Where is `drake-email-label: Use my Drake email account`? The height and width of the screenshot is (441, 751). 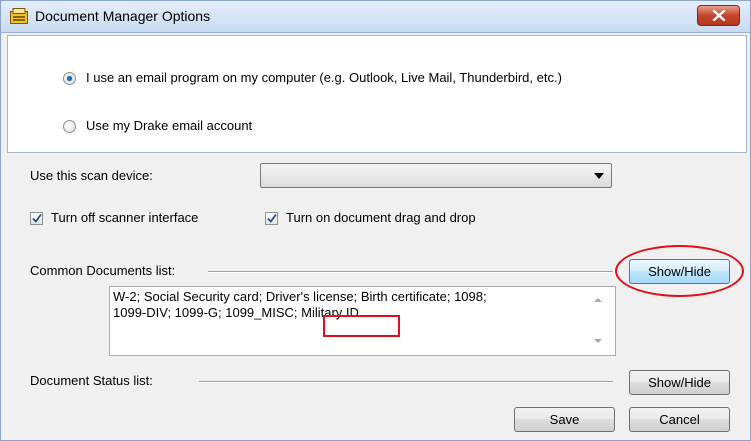
drake-email-label: Use my Drake email account is located at coordinates (169, 125).